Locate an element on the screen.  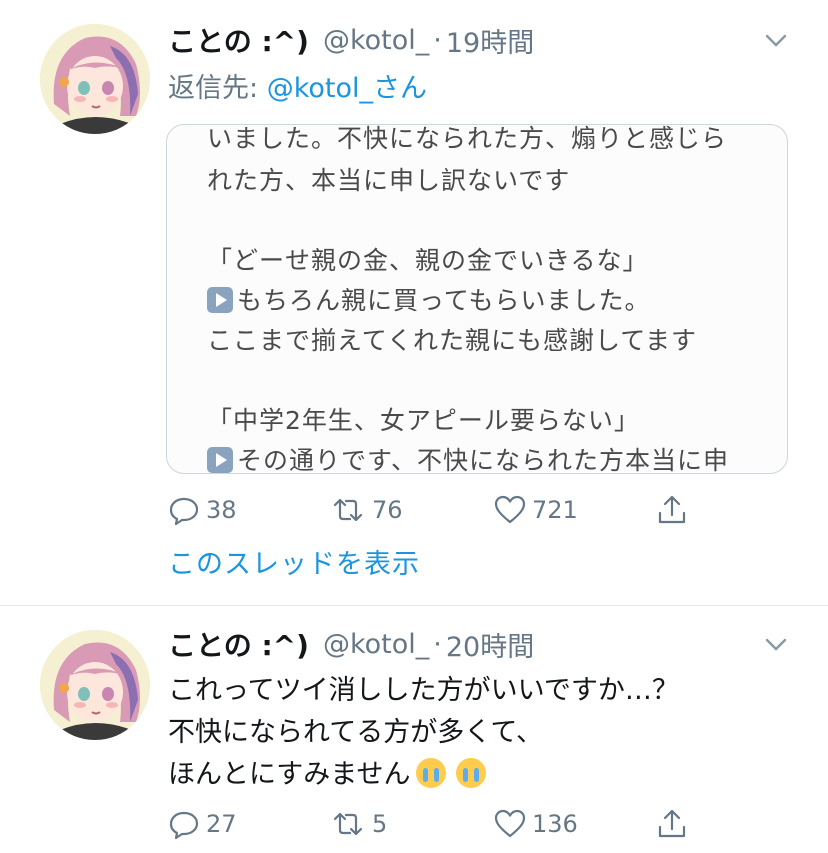
reply-button: 27 is located at coordinates (202, 824).